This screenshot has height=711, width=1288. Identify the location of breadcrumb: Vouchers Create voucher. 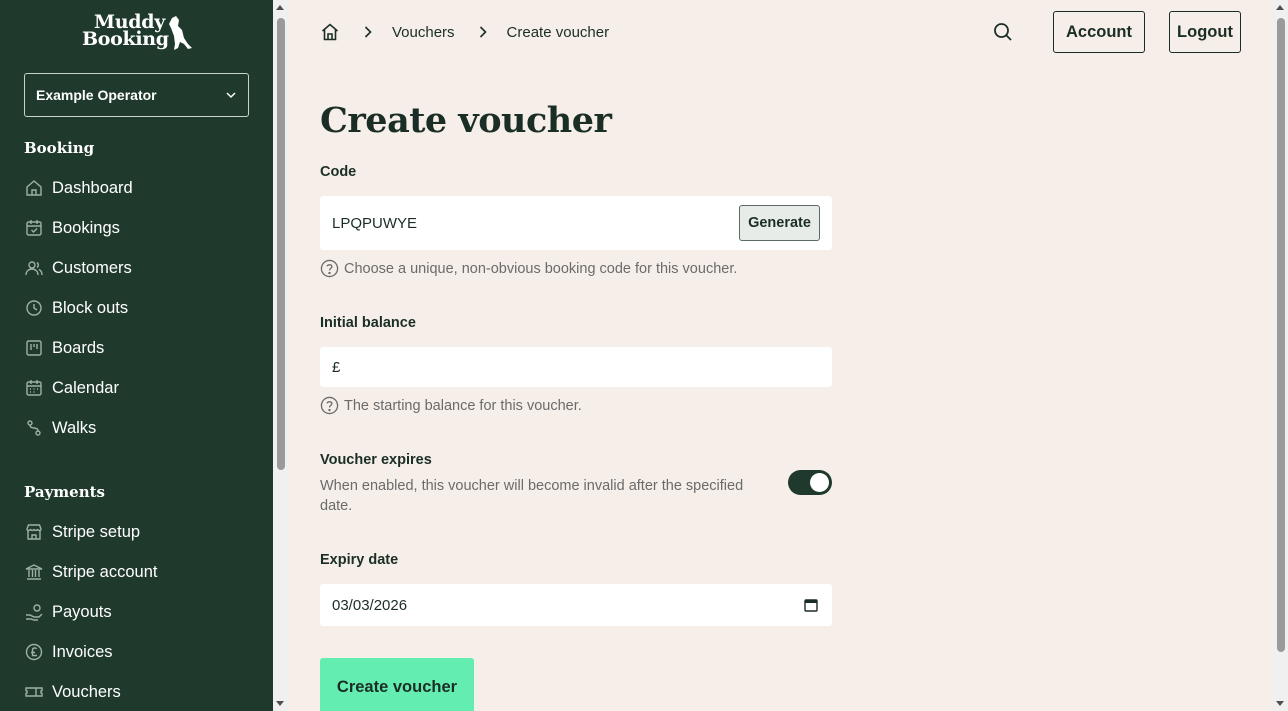
(464, 32).